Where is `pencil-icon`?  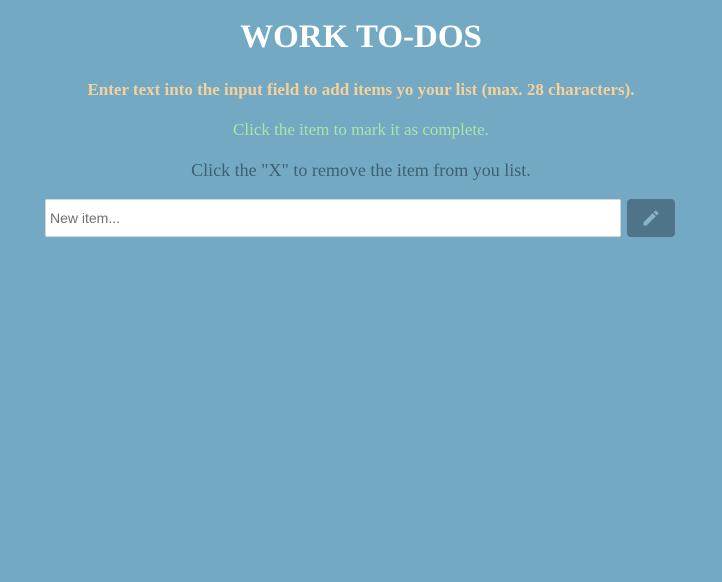
pencil-icon is located at coordinates (651, 218).